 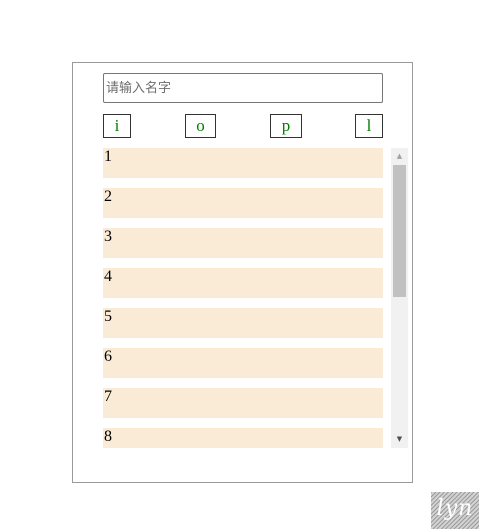 I want to click on letter-button-i: i, so click(x=117, y=126).